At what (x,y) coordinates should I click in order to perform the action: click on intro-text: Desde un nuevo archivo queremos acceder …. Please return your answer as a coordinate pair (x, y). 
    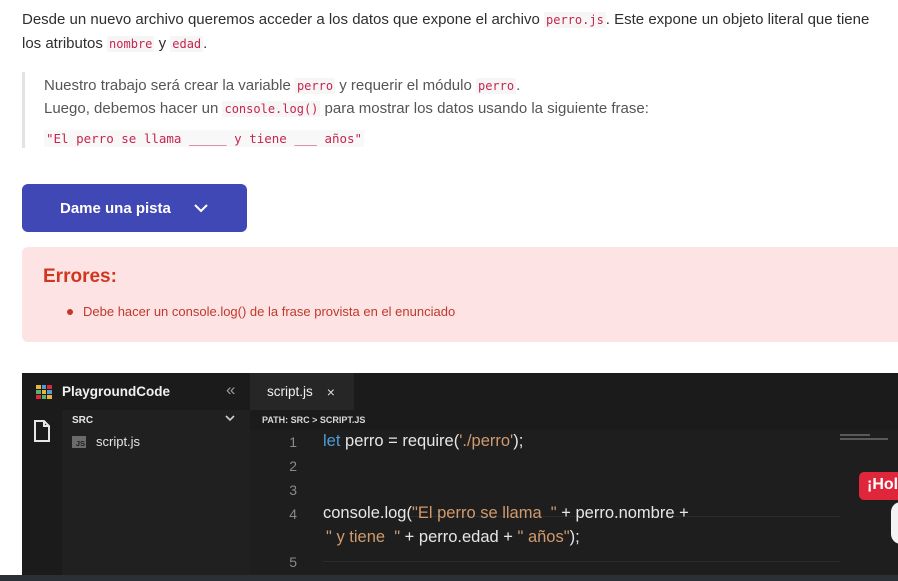
    Looking at the image, I should click on (283, 19).